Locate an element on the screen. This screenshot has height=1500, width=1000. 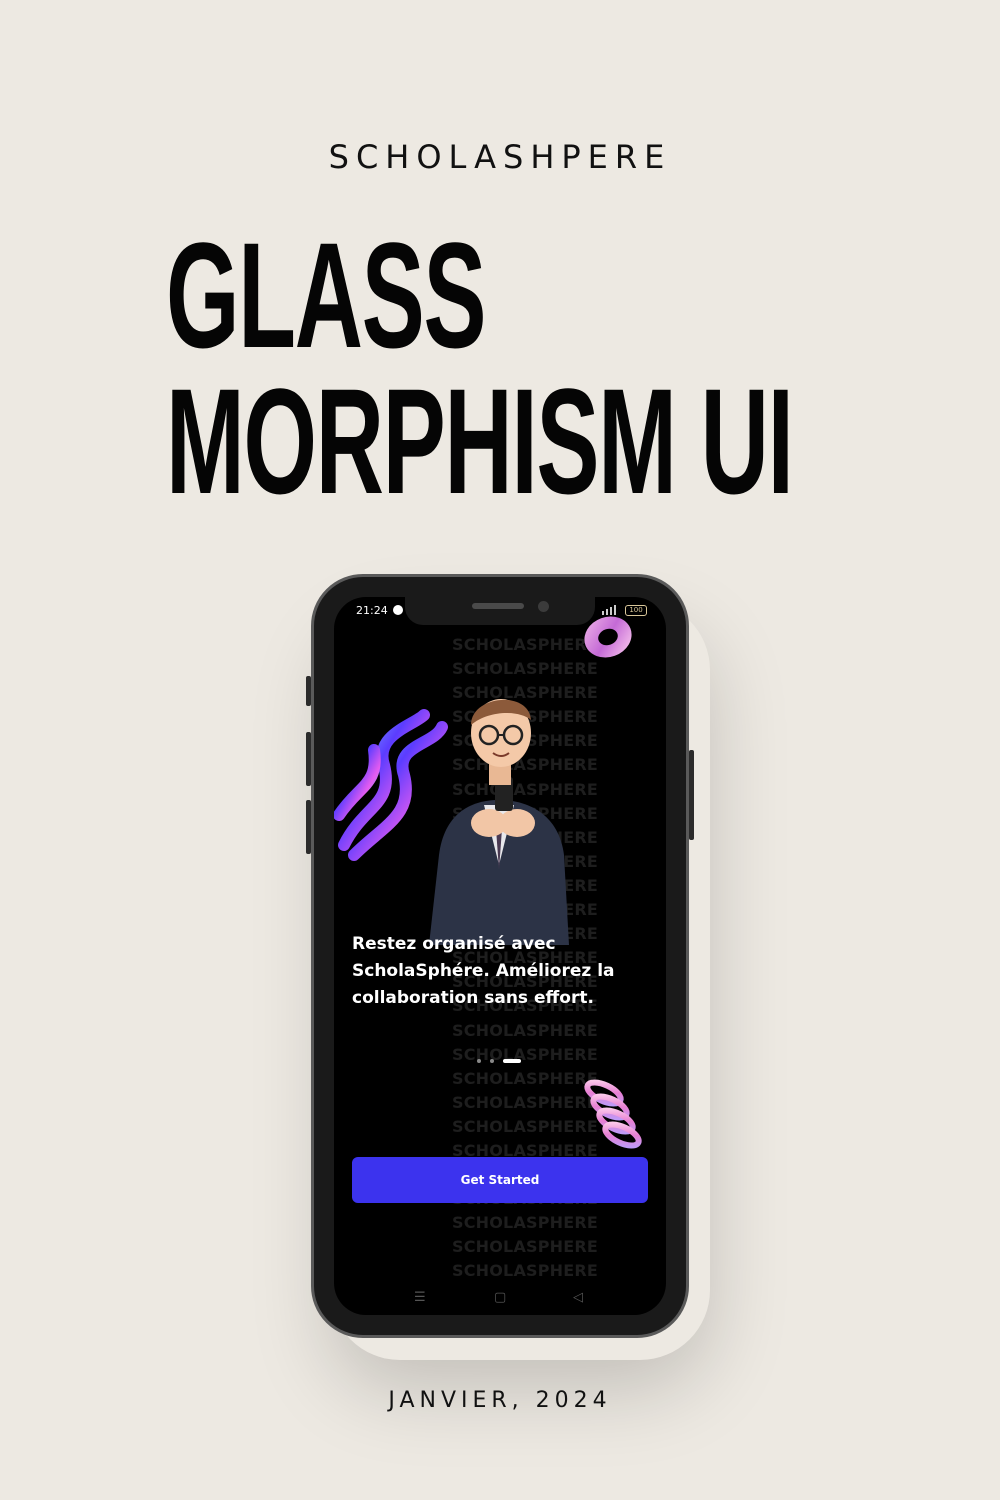
phone-volume-down-button is located at coordinates (308, 827).